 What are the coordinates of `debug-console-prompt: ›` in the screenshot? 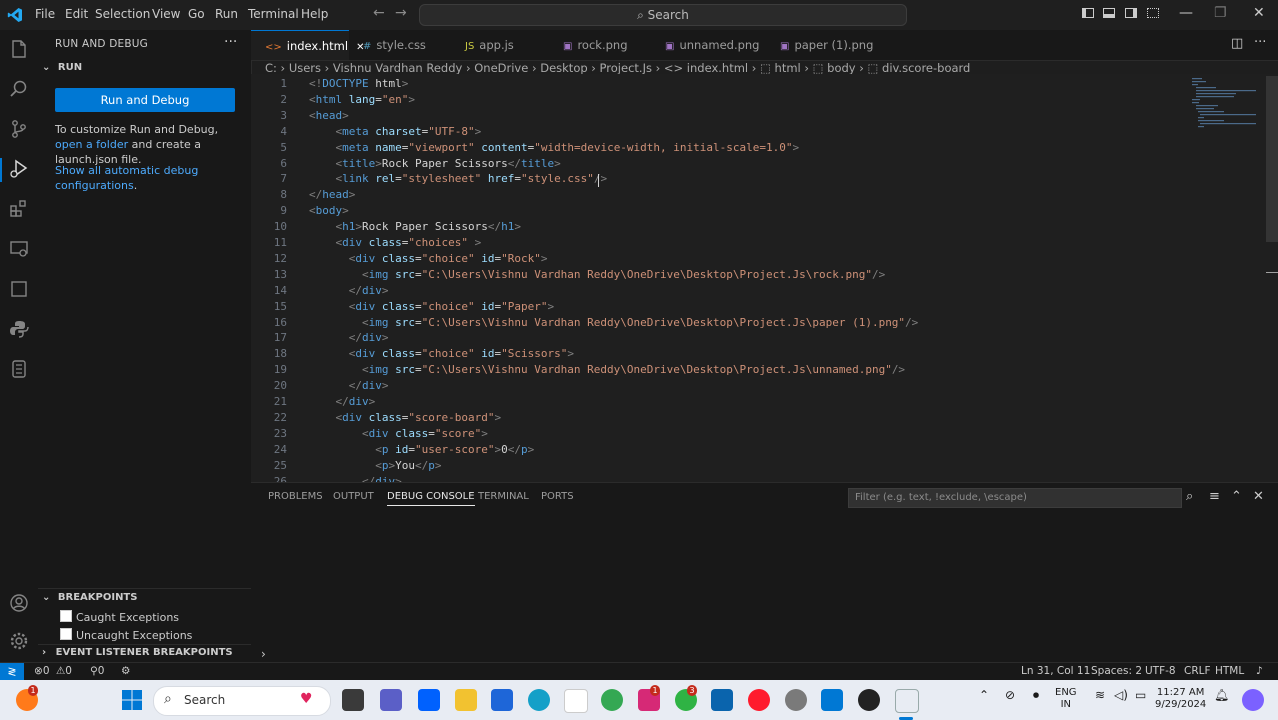 It's located at (263, 654).